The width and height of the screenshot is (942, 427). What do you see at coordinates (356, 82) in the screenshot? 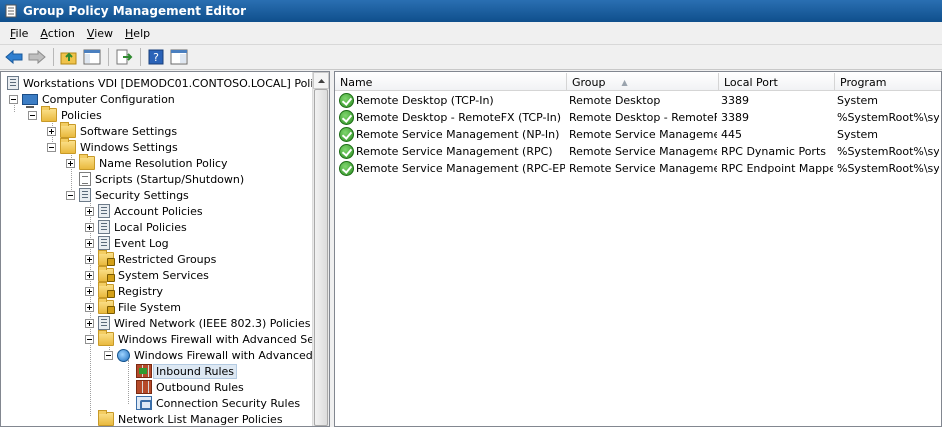
I see `column-label: Name` at bounding box center [356, 82].